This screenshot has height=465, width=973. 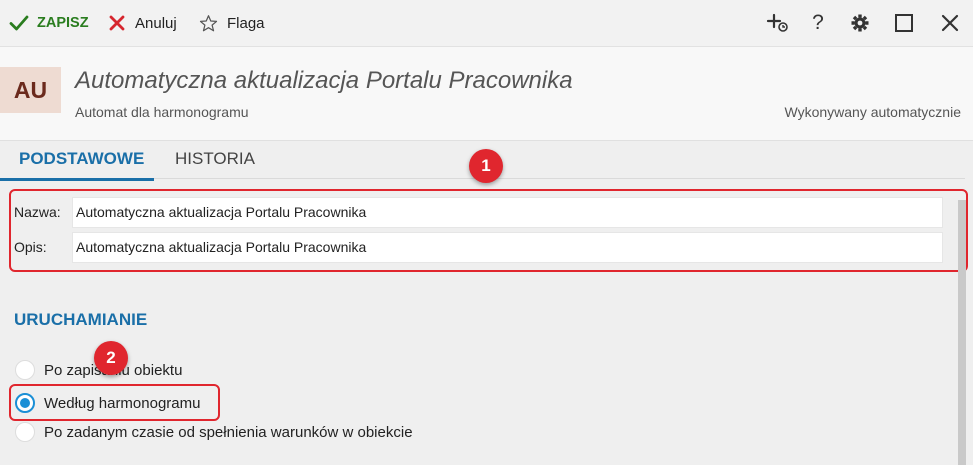 What do you see at coordinates (63, 23) in the screenshot?
I see `save-label: ZAPISZ` at bounding box center [63, 23].